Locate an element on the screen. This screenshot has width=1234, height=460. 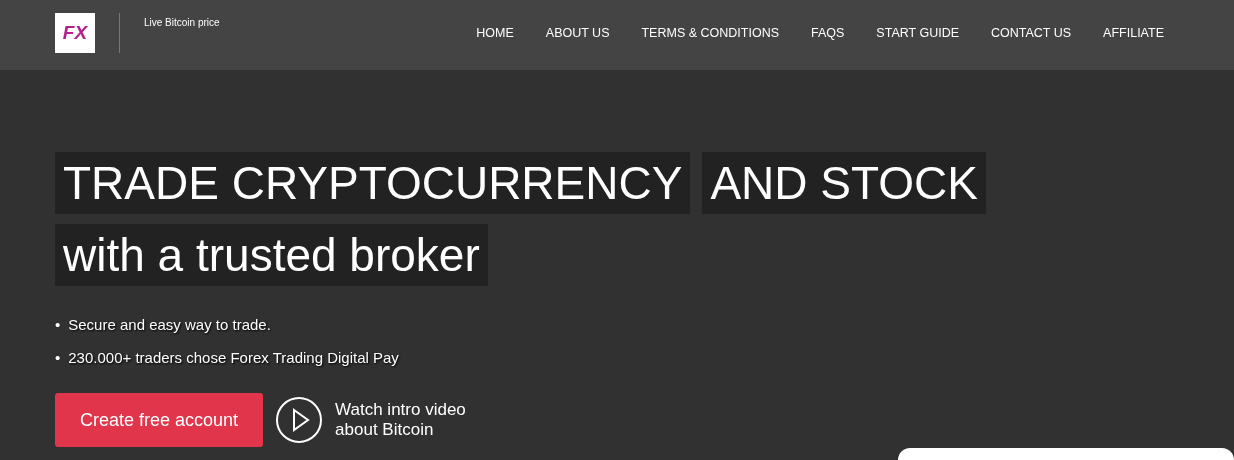
headline: with a trusted broker is located at coordinates (271, 255).